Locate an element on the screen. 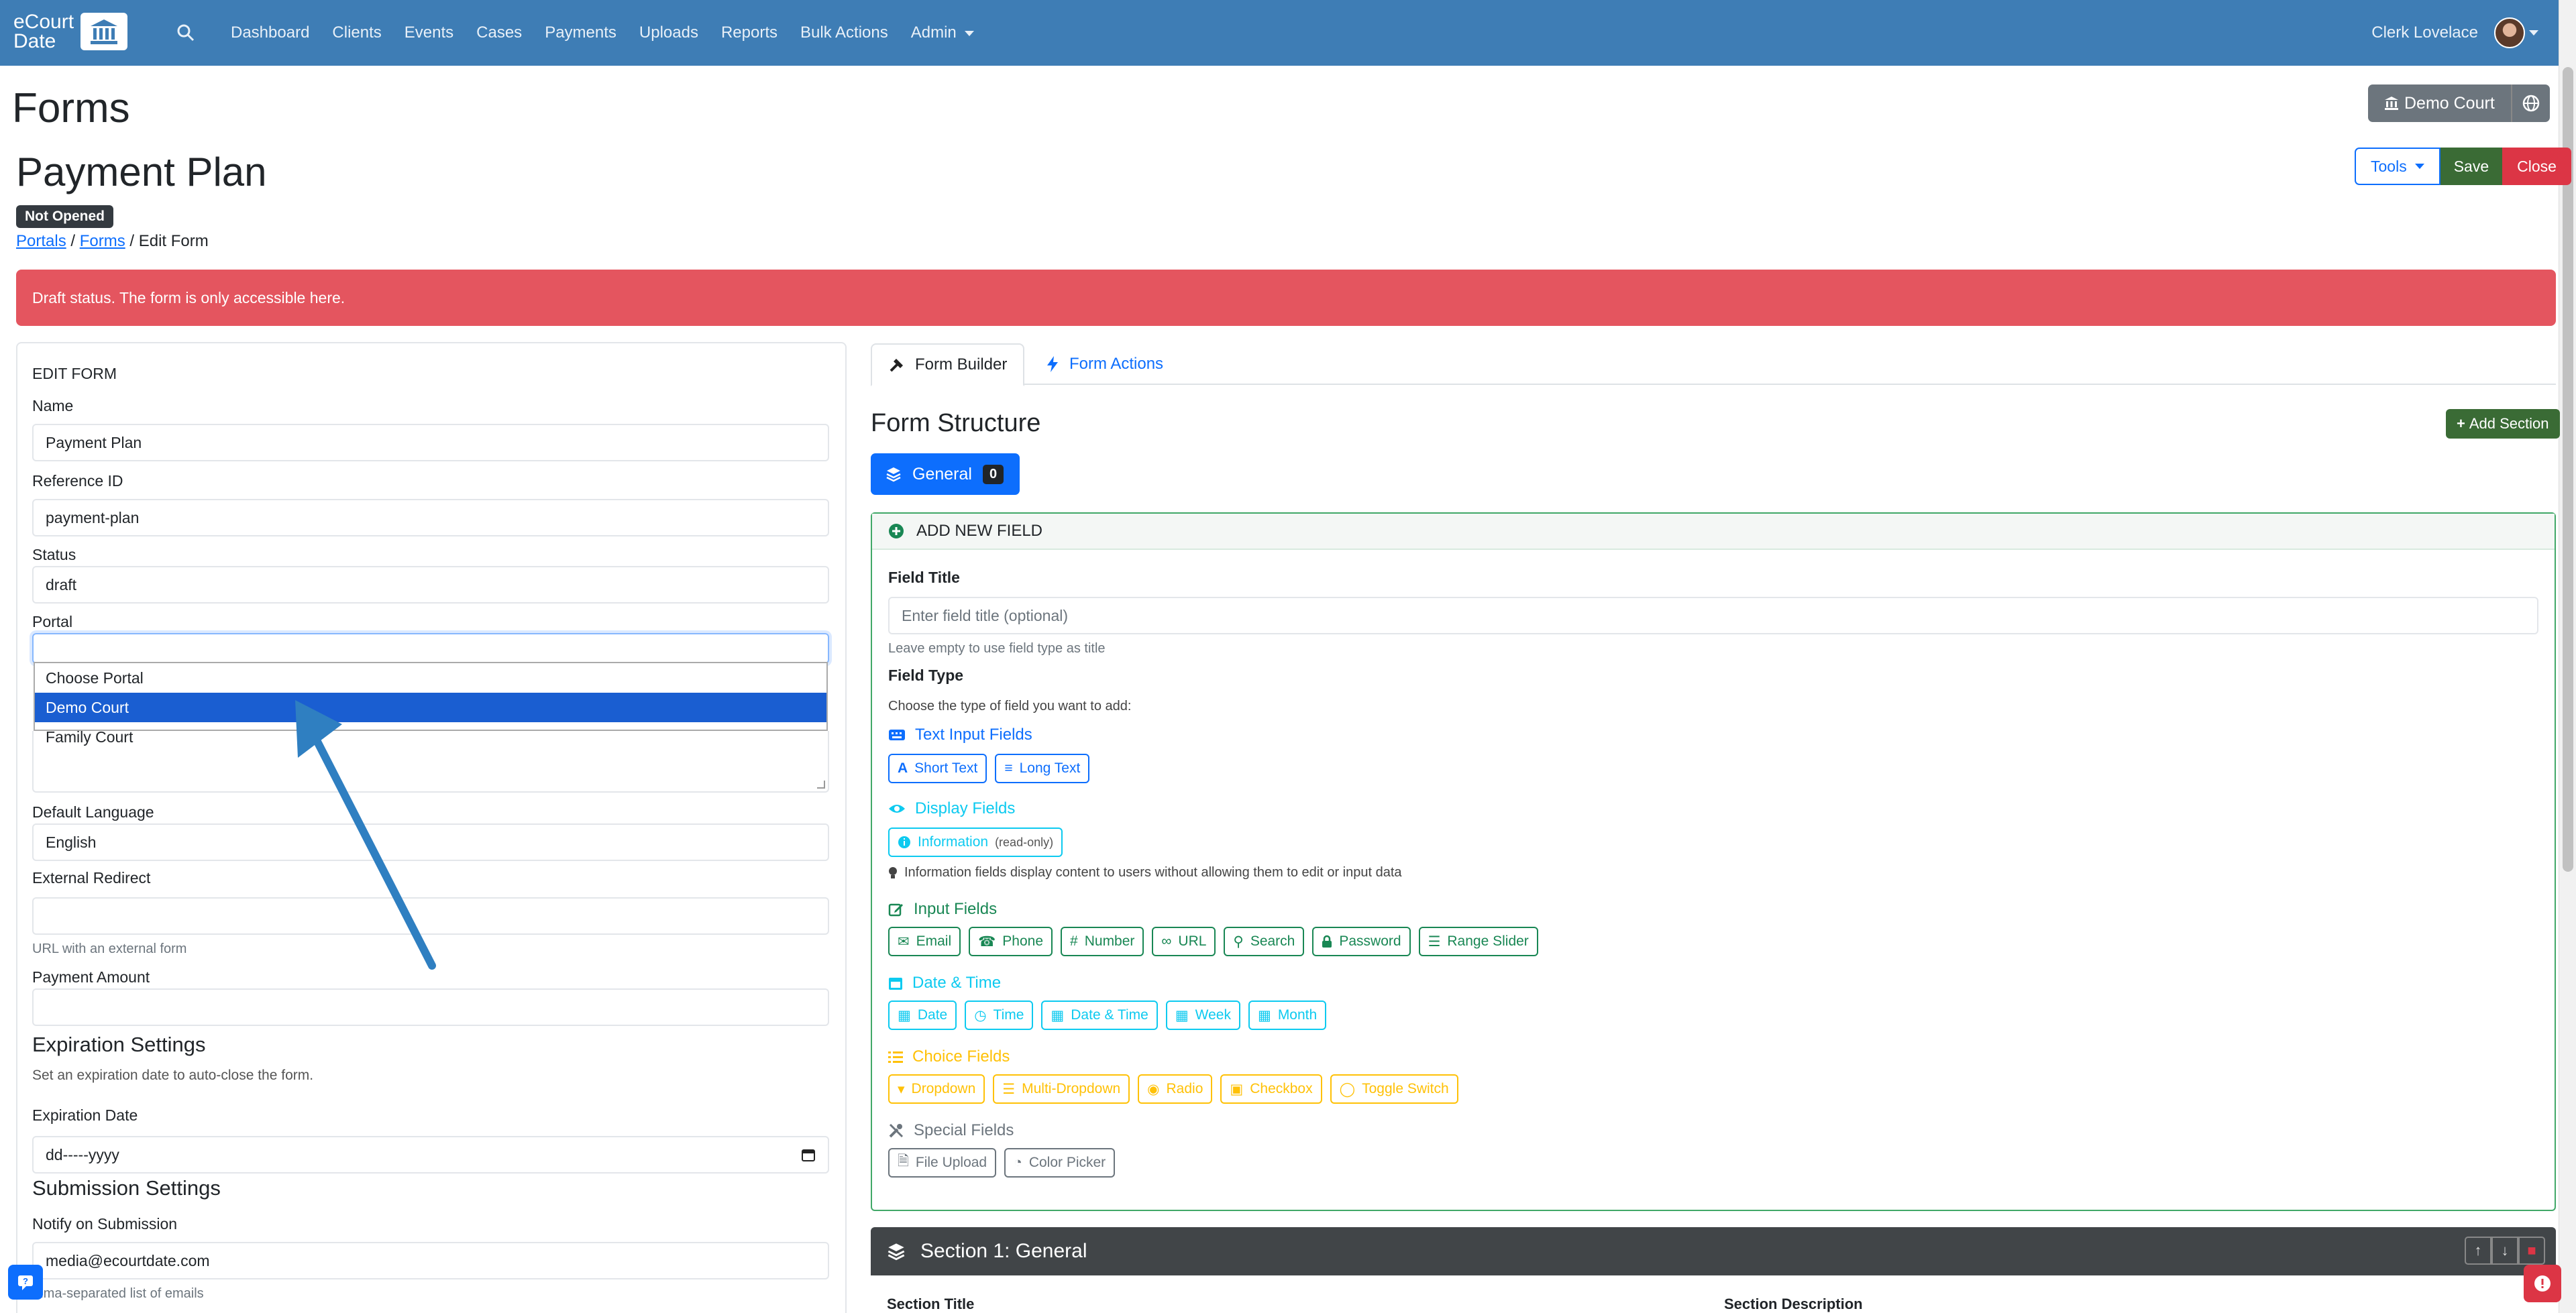 This screenshot has height=1313, width=2576. notify-hint: mma-separated list of emails is located at coordinates (118, 1293).